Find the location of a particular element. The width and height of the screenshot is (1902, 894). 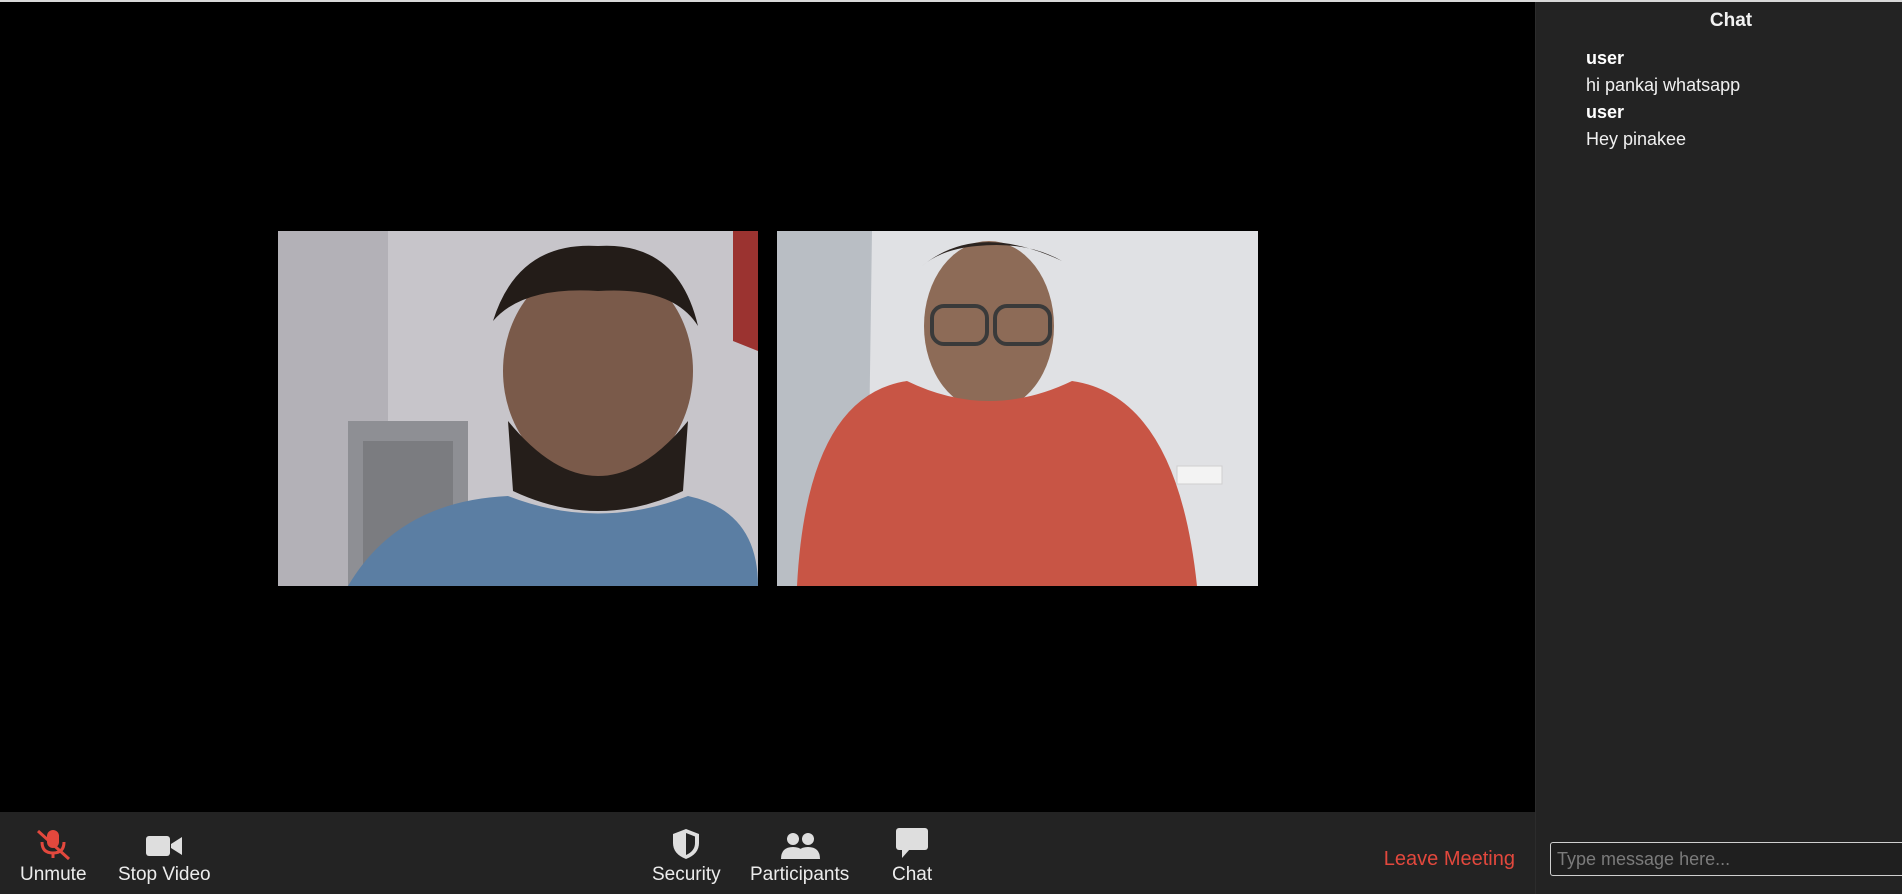

chat-bubble-icon is located at coordinates (912, 843).